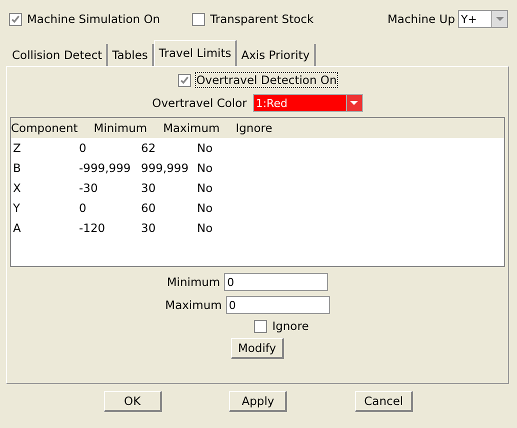 Image resolution: width=517 pixels, height=428 pixels. I want to click on column-header: Maximum, so click(191, 128).